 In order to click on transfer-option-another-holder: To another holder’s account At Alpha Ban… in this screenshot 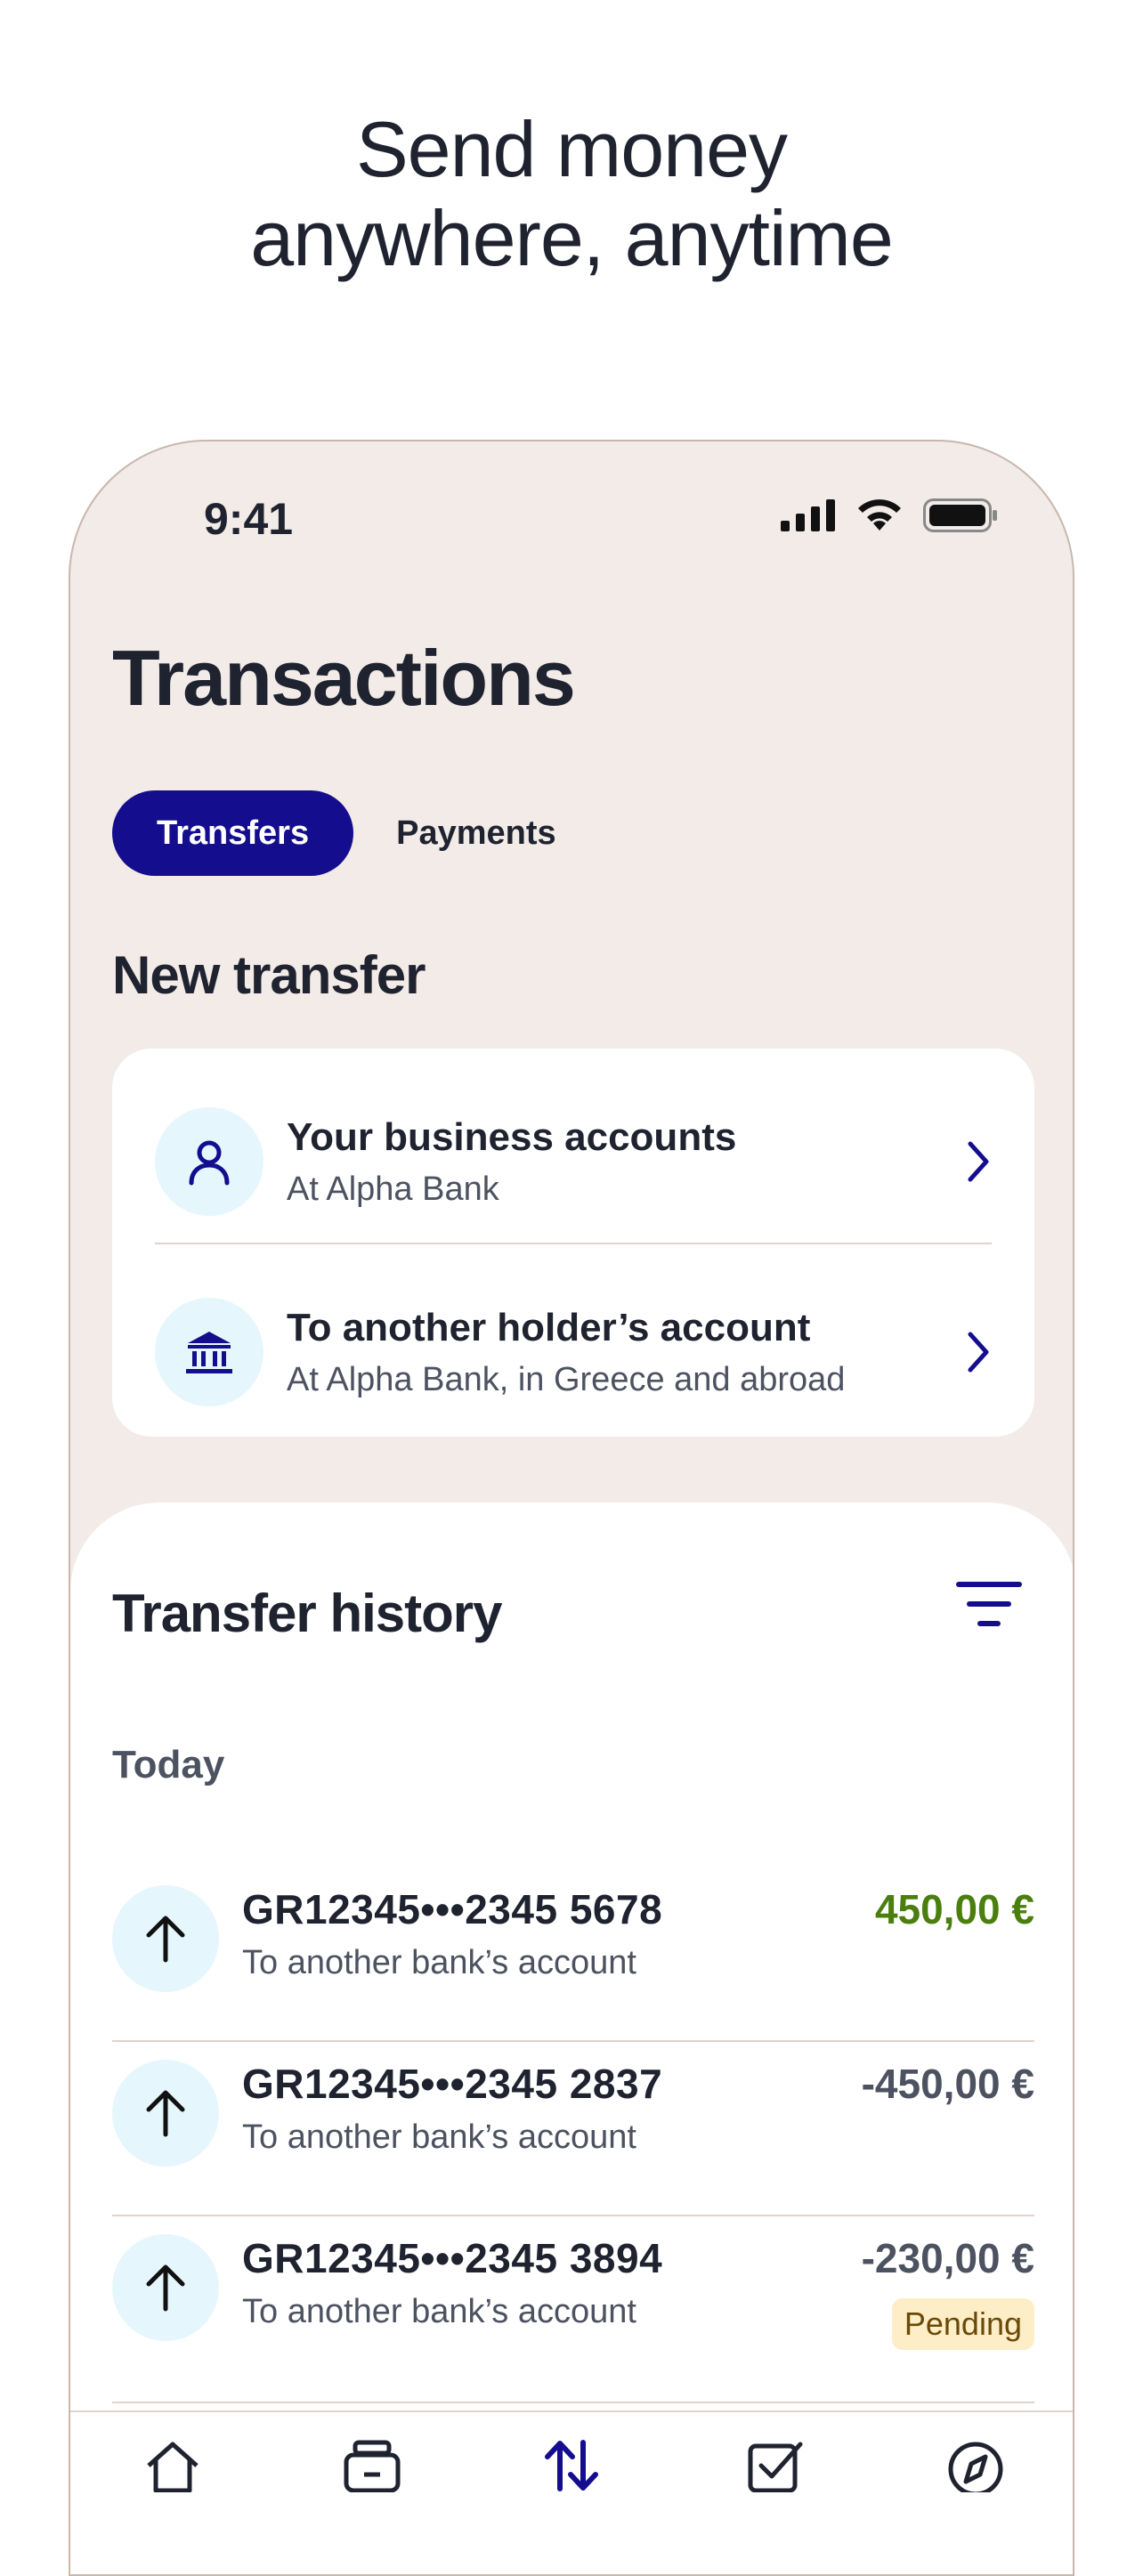, I will do `click(573, 1352)`.